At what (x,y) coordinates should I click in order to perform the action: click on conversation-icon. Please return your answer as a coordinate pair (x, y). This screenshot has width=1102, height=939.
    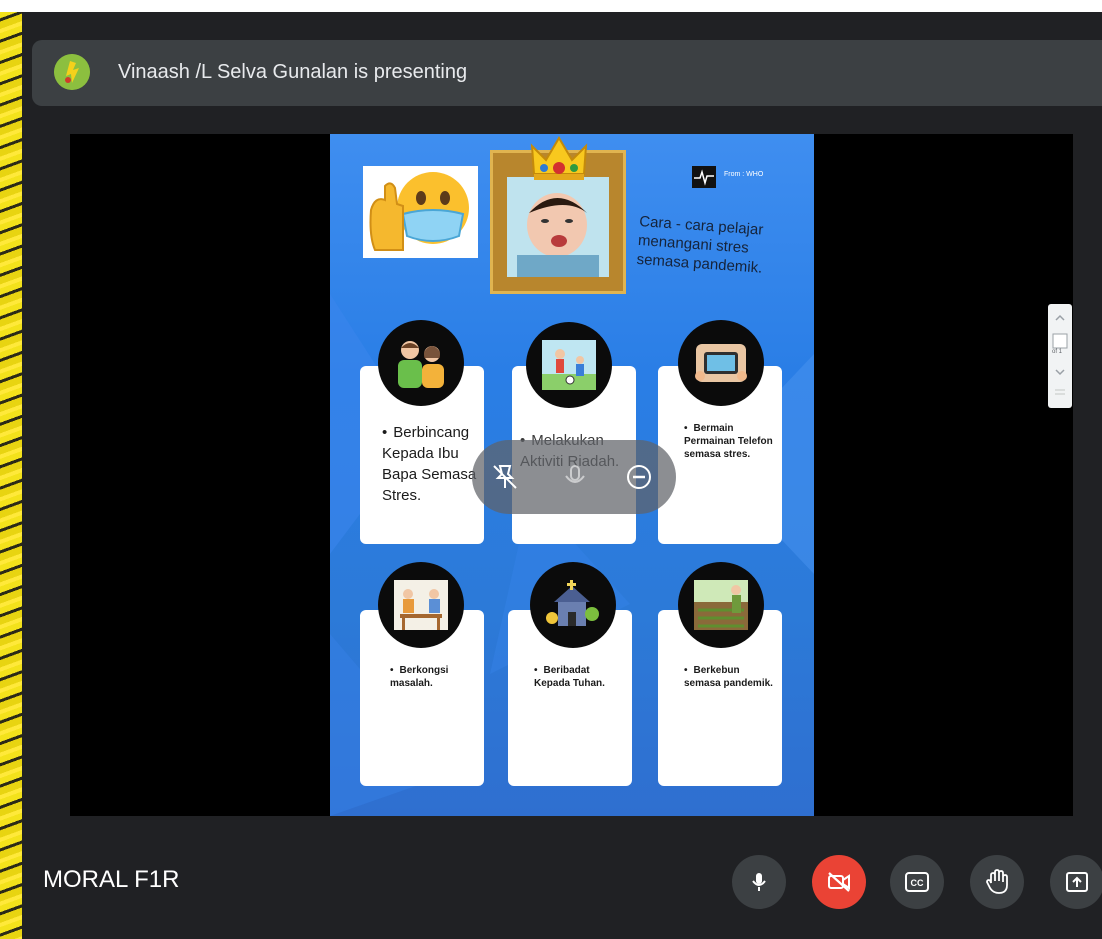
    Looking at the image, I should click on (421, 605).